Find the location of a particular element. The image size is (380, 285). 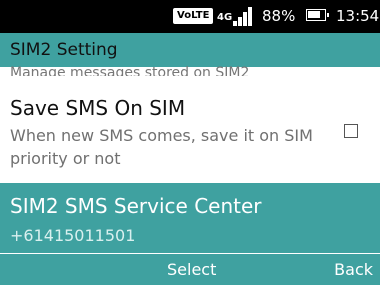

status-bar: VoLTE 4G 88% 13:54 is located at coordinates (190, 16).